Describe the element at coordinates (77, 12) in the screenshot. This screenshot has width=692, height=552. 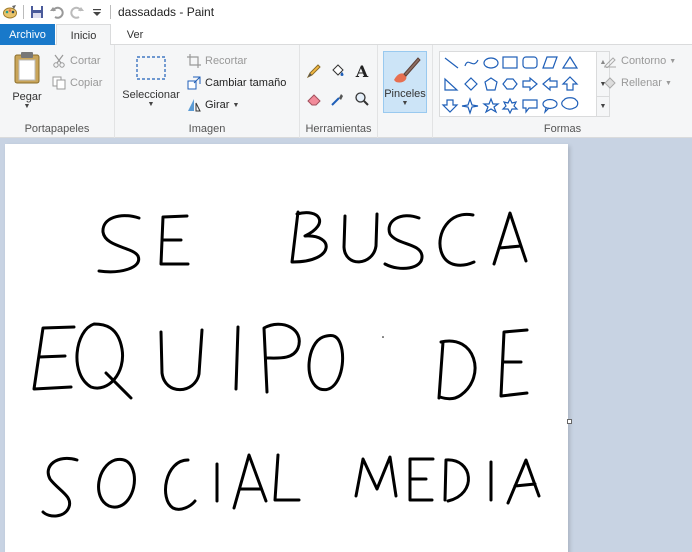
I see `redo-icon` at that location.